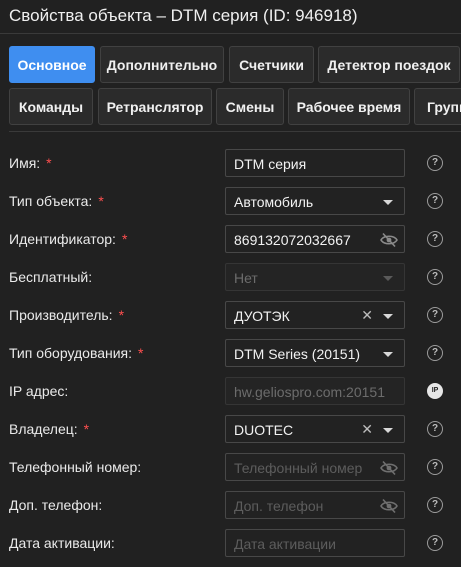 This screenshot has height=567, width=461. What do you see at coordinates (315, 163) in the screenshot?
I see `name-input: DTM серия` at bounding box center [315, 163].